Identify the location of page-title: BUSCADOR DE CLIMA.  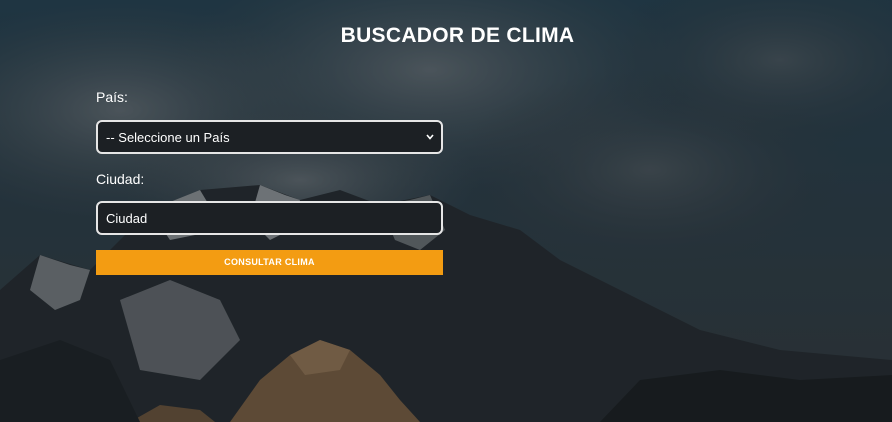
(457, 35).